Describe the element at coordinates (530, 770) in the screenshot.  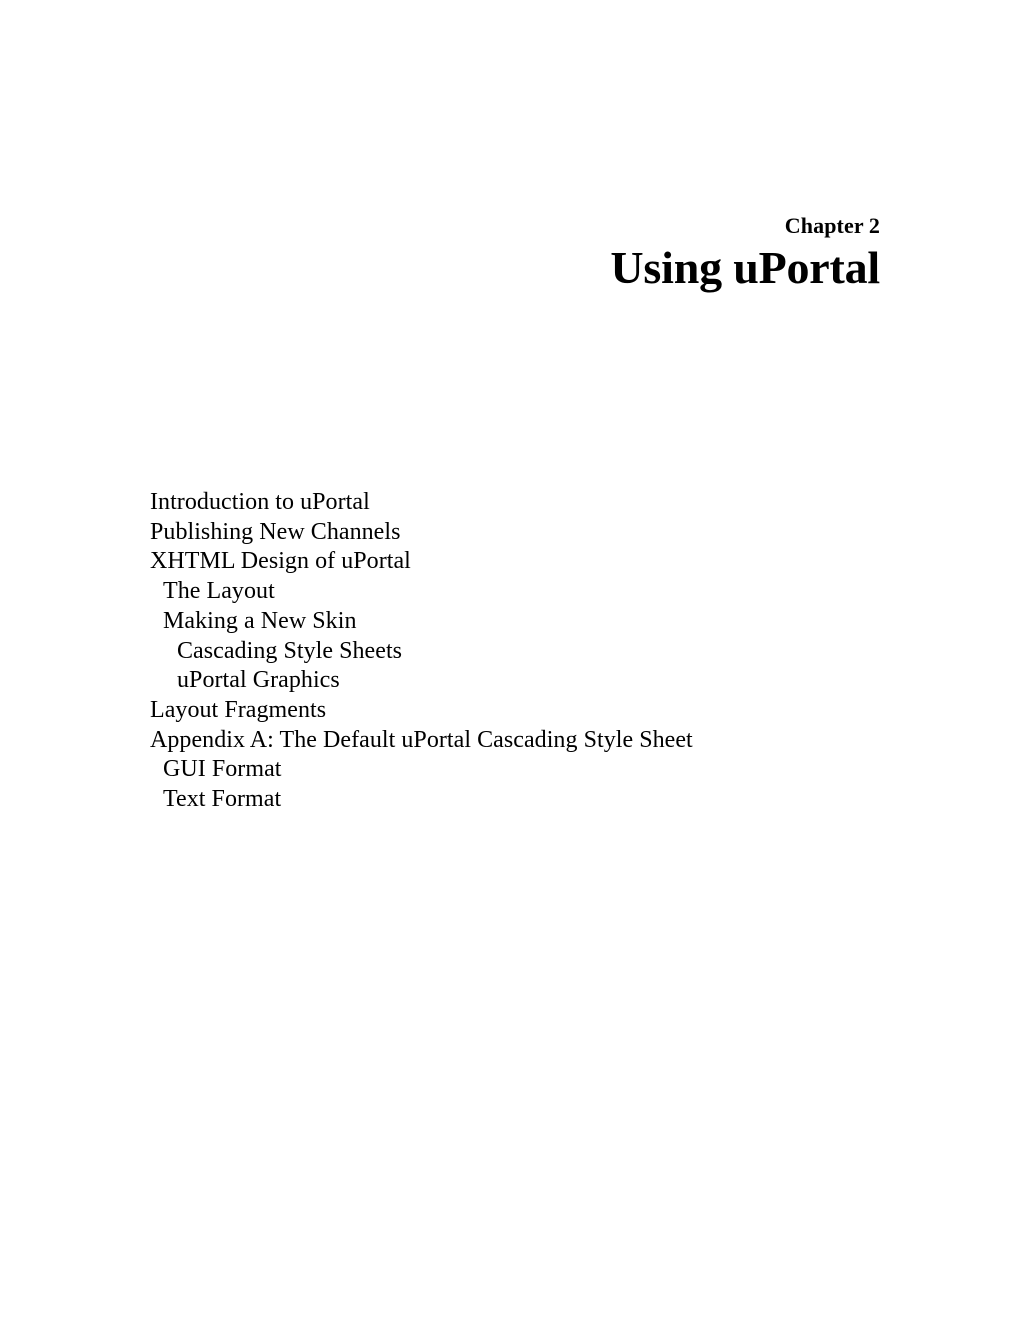
I see `toc-entry: GUI Format` at that location.